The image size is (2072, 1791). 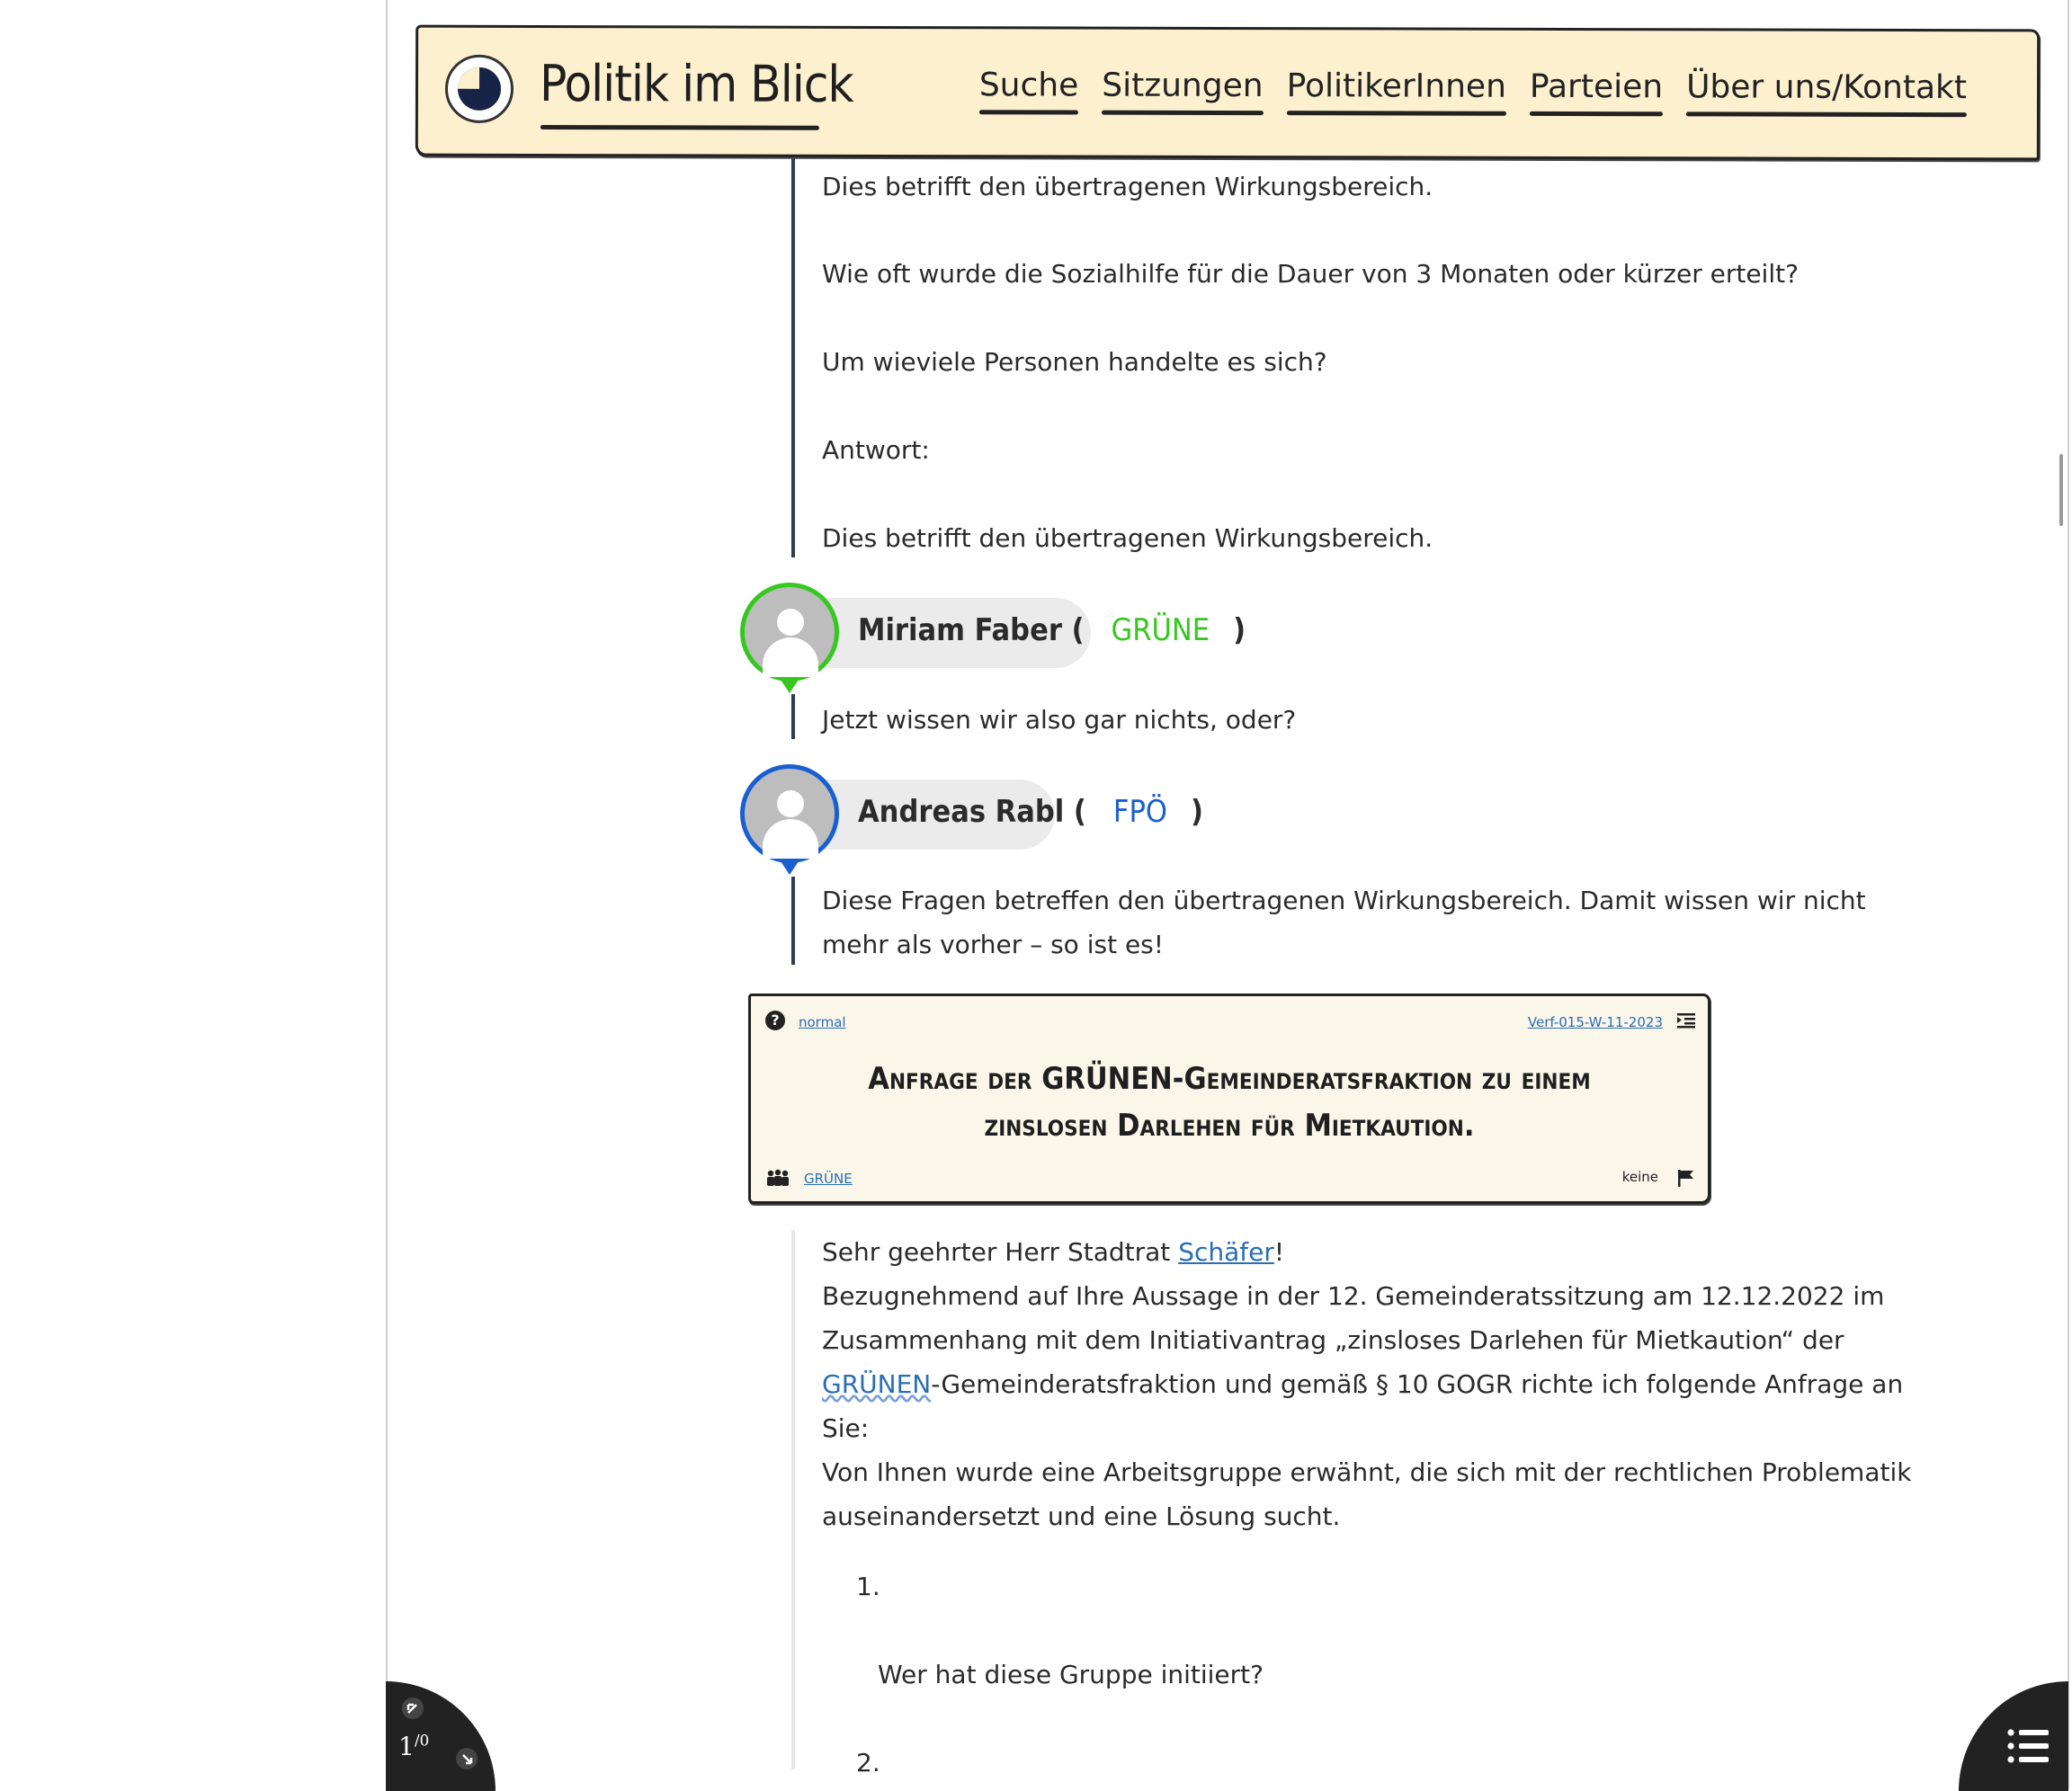 I want to click on party-label: FPÖ, so click(x=1140, y=812).